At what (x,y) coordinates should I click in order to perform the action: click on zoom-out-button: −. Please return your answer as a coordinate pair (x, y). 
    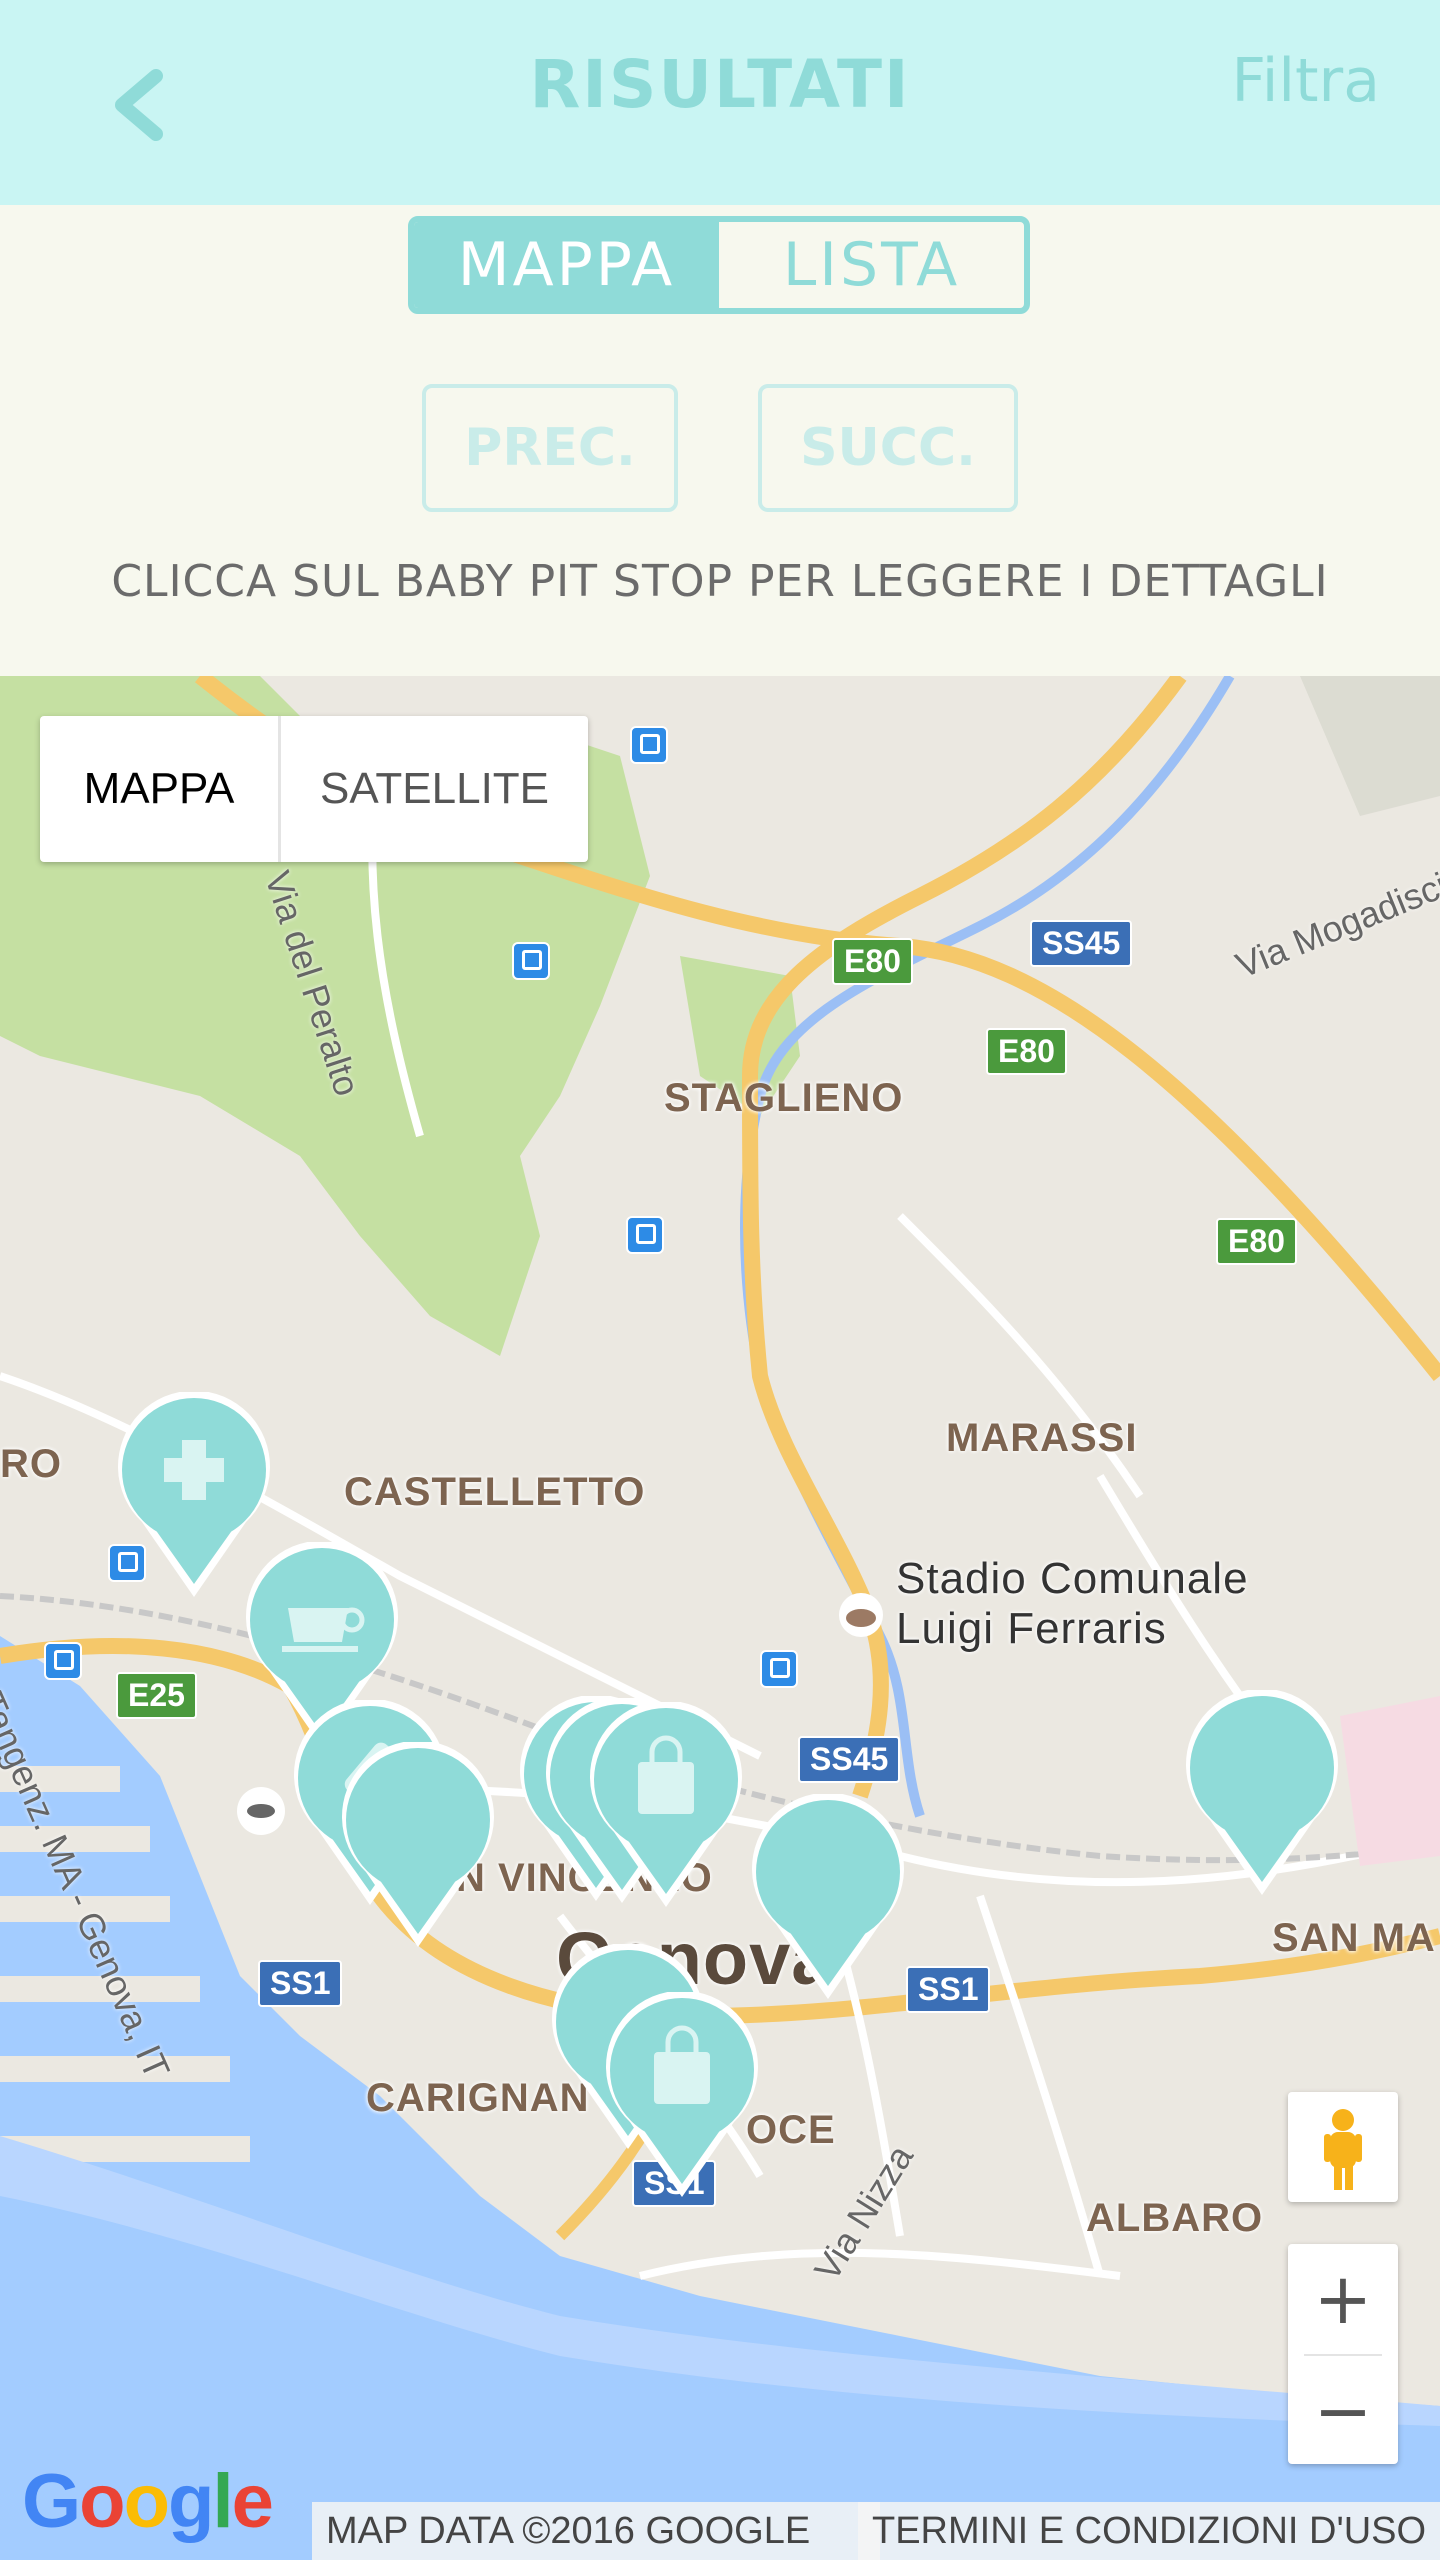
    Looking at the image, I should click on (1343, 2411).